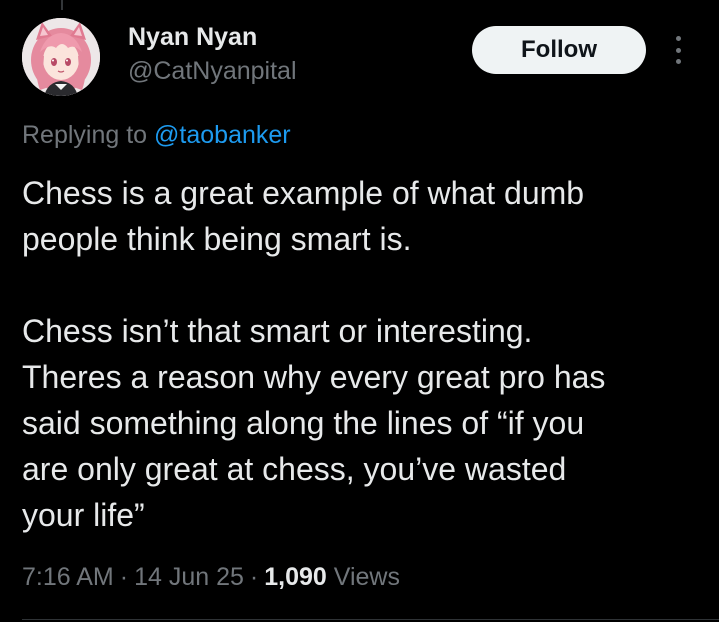 This screenshot has width=719, height=622. What do you see at coordinates (212, 37) in the screenshot?
I see `author-display-name: Nyan Nyan` at bounding box center [212, 37].